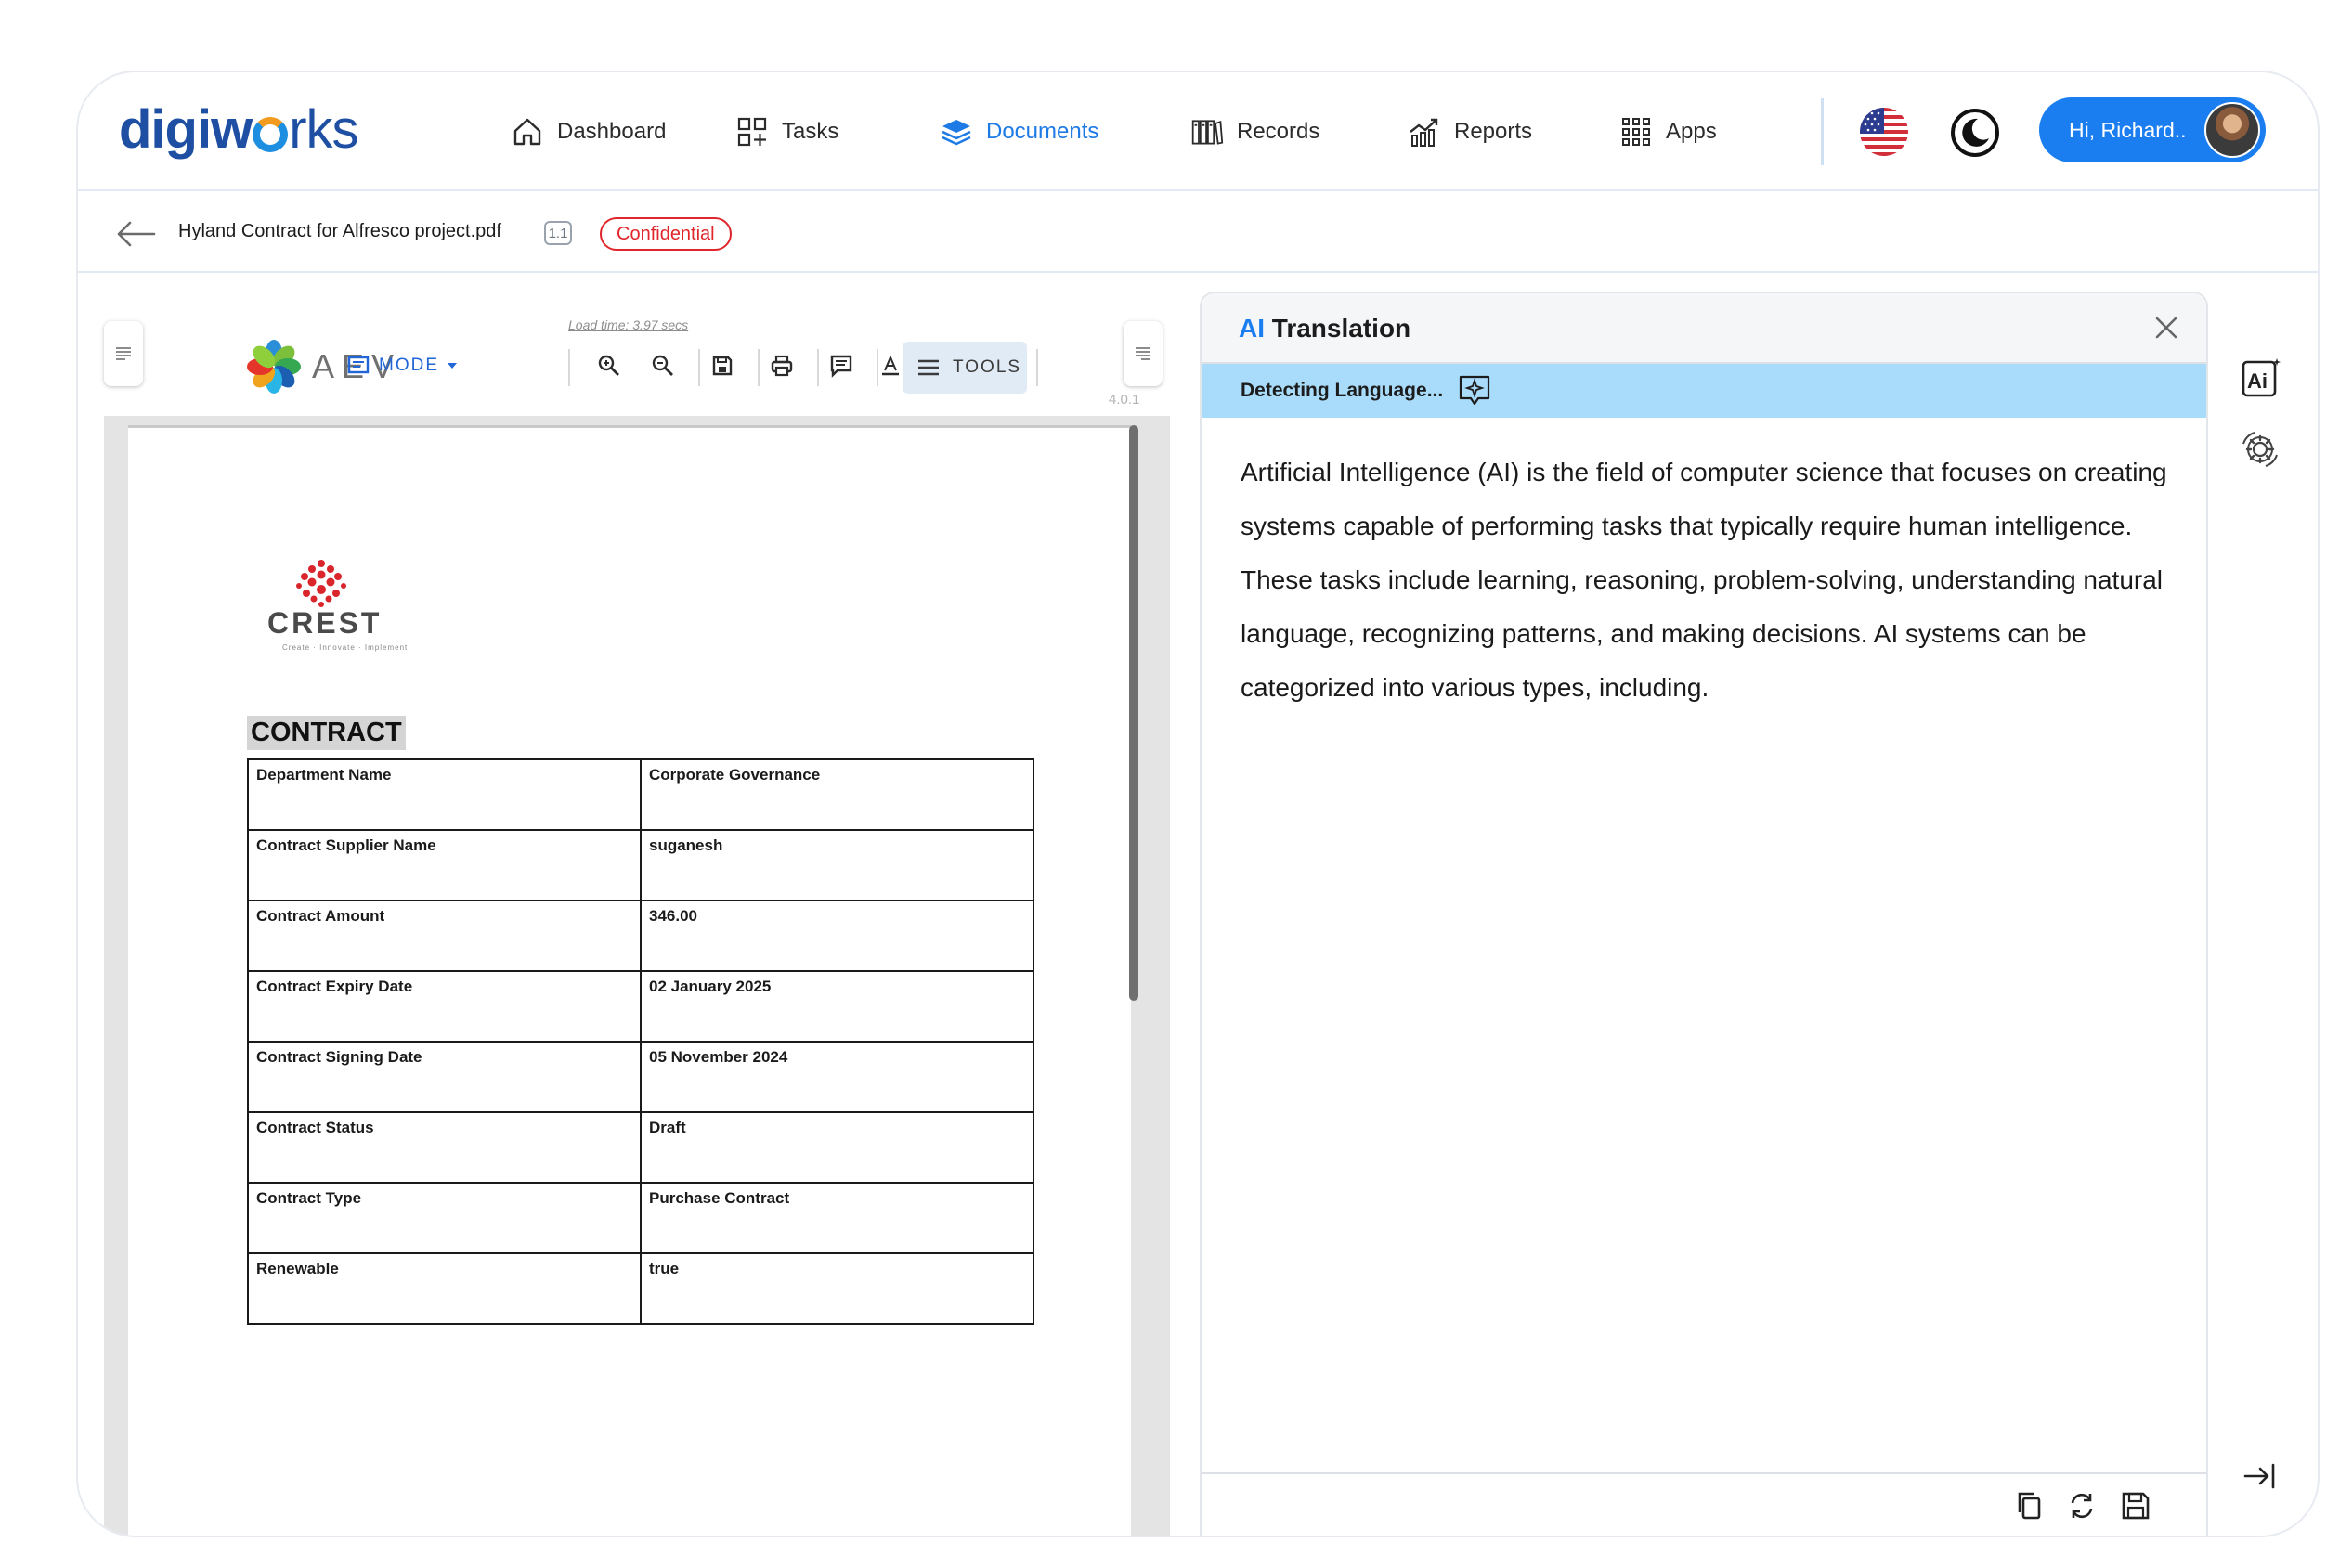  Describe the element at coordinates (1823, 131) in the screenshot. I see `nav-divider` at that location.